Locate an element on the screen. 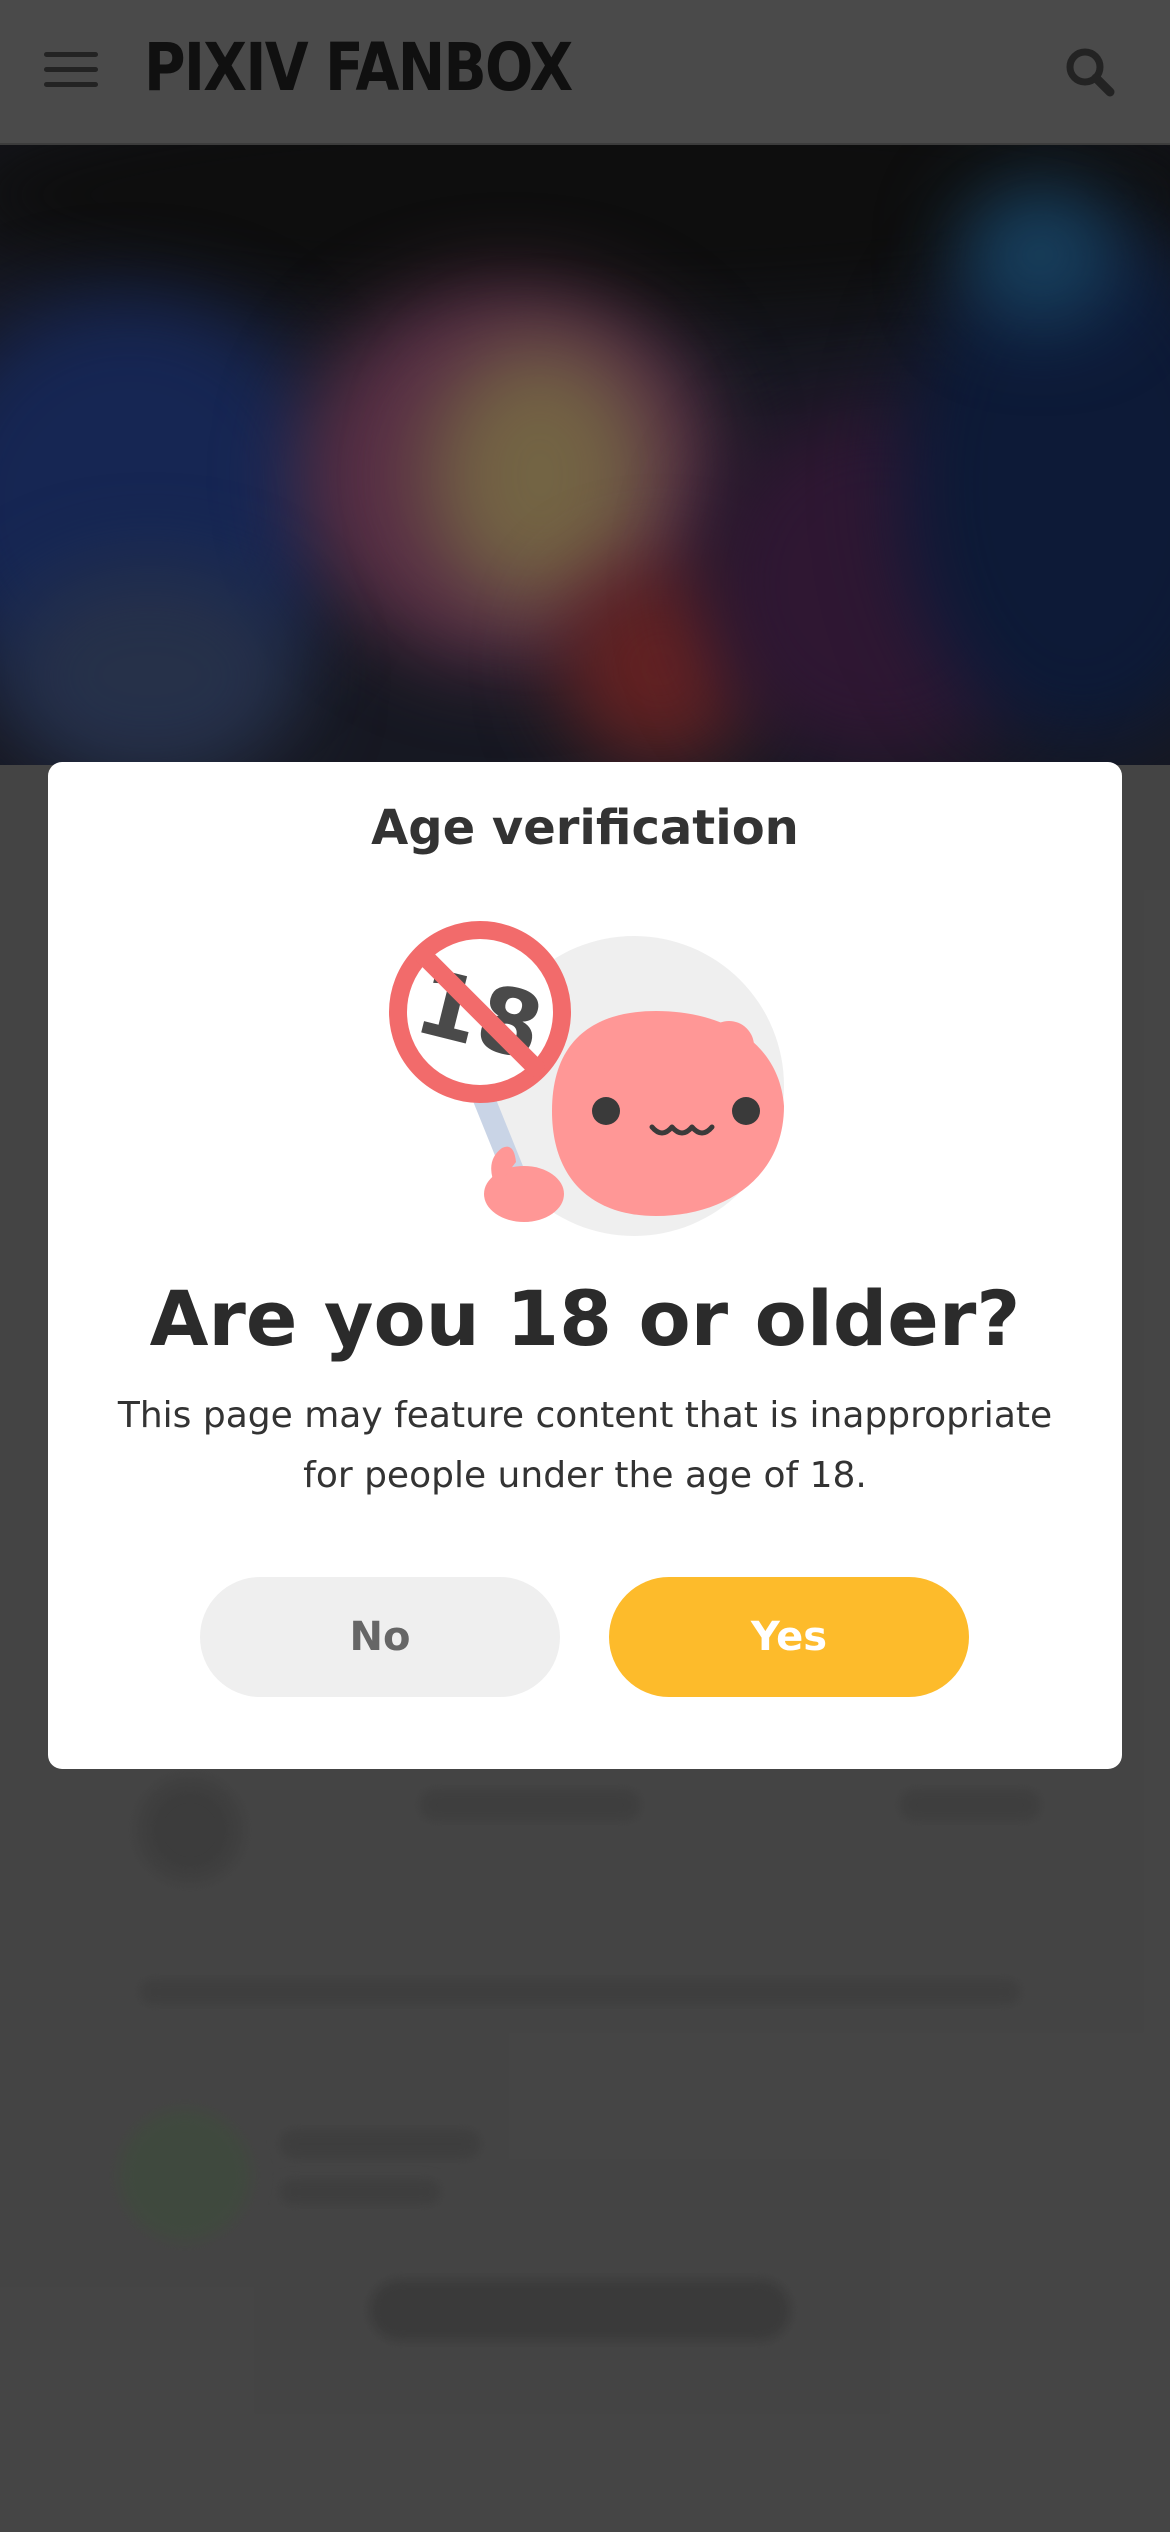  no-button: No is located at coordinates (380, 1637).